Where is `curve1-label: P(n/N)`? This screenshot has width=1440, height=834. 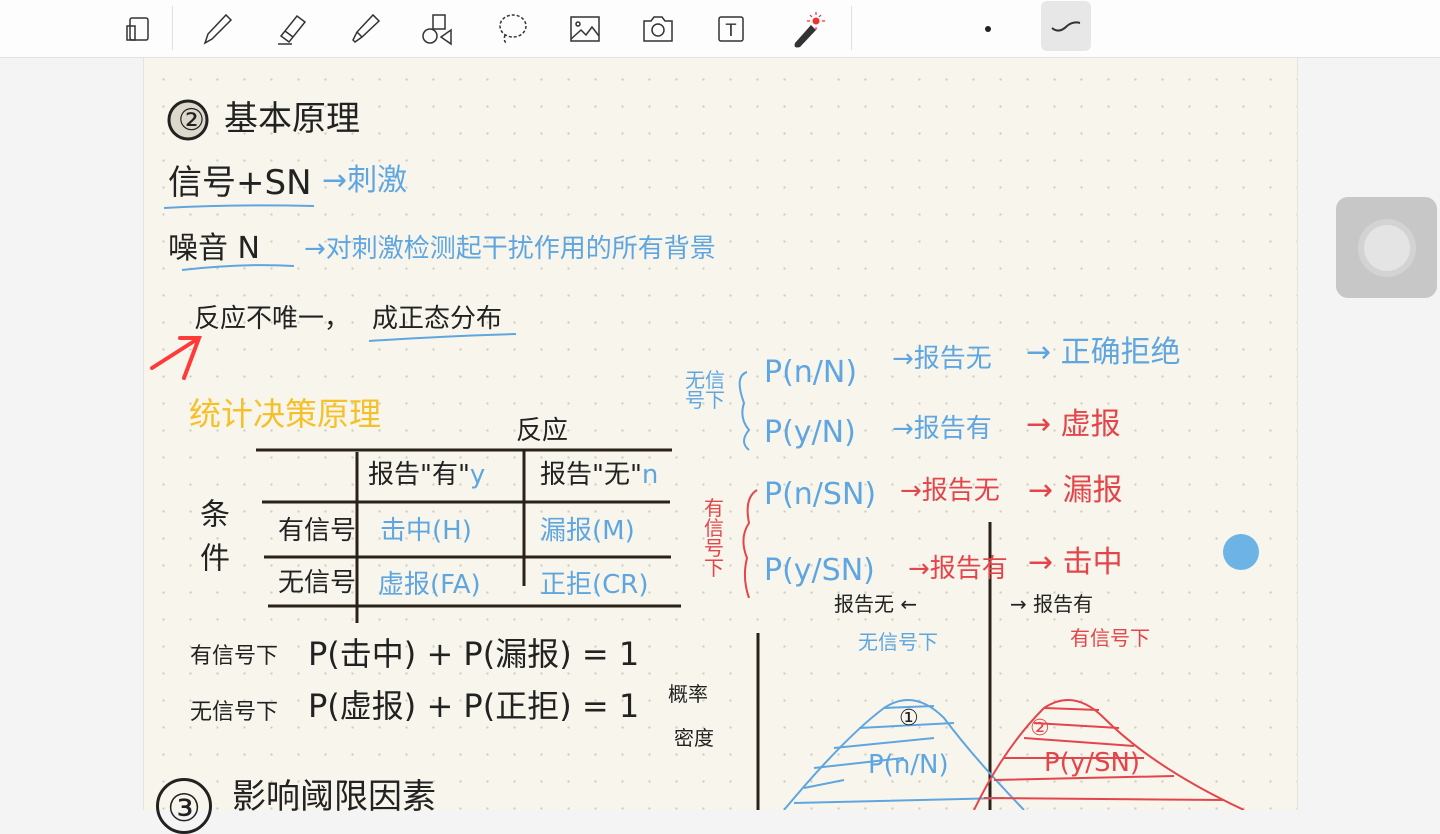
curve1-label: P(n/N) is located at coordinates (908, 765).